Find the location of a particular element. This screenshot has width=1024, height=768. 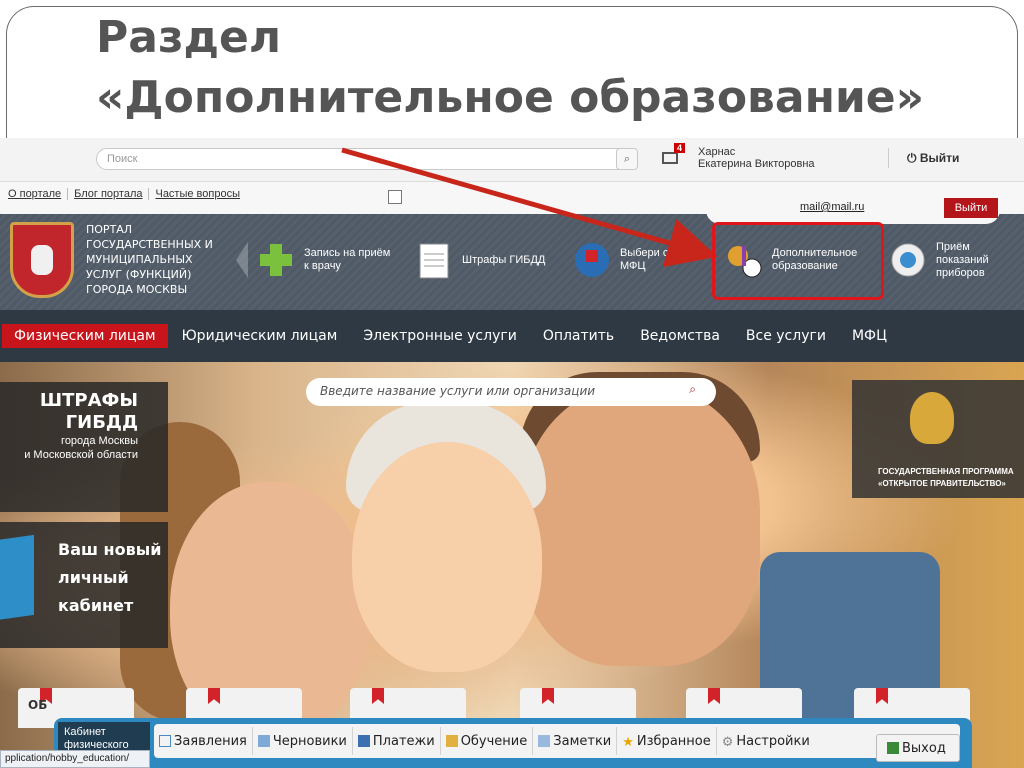

promo-gov-line2: «Открытое правительство» is located at coordinates (942, 483).